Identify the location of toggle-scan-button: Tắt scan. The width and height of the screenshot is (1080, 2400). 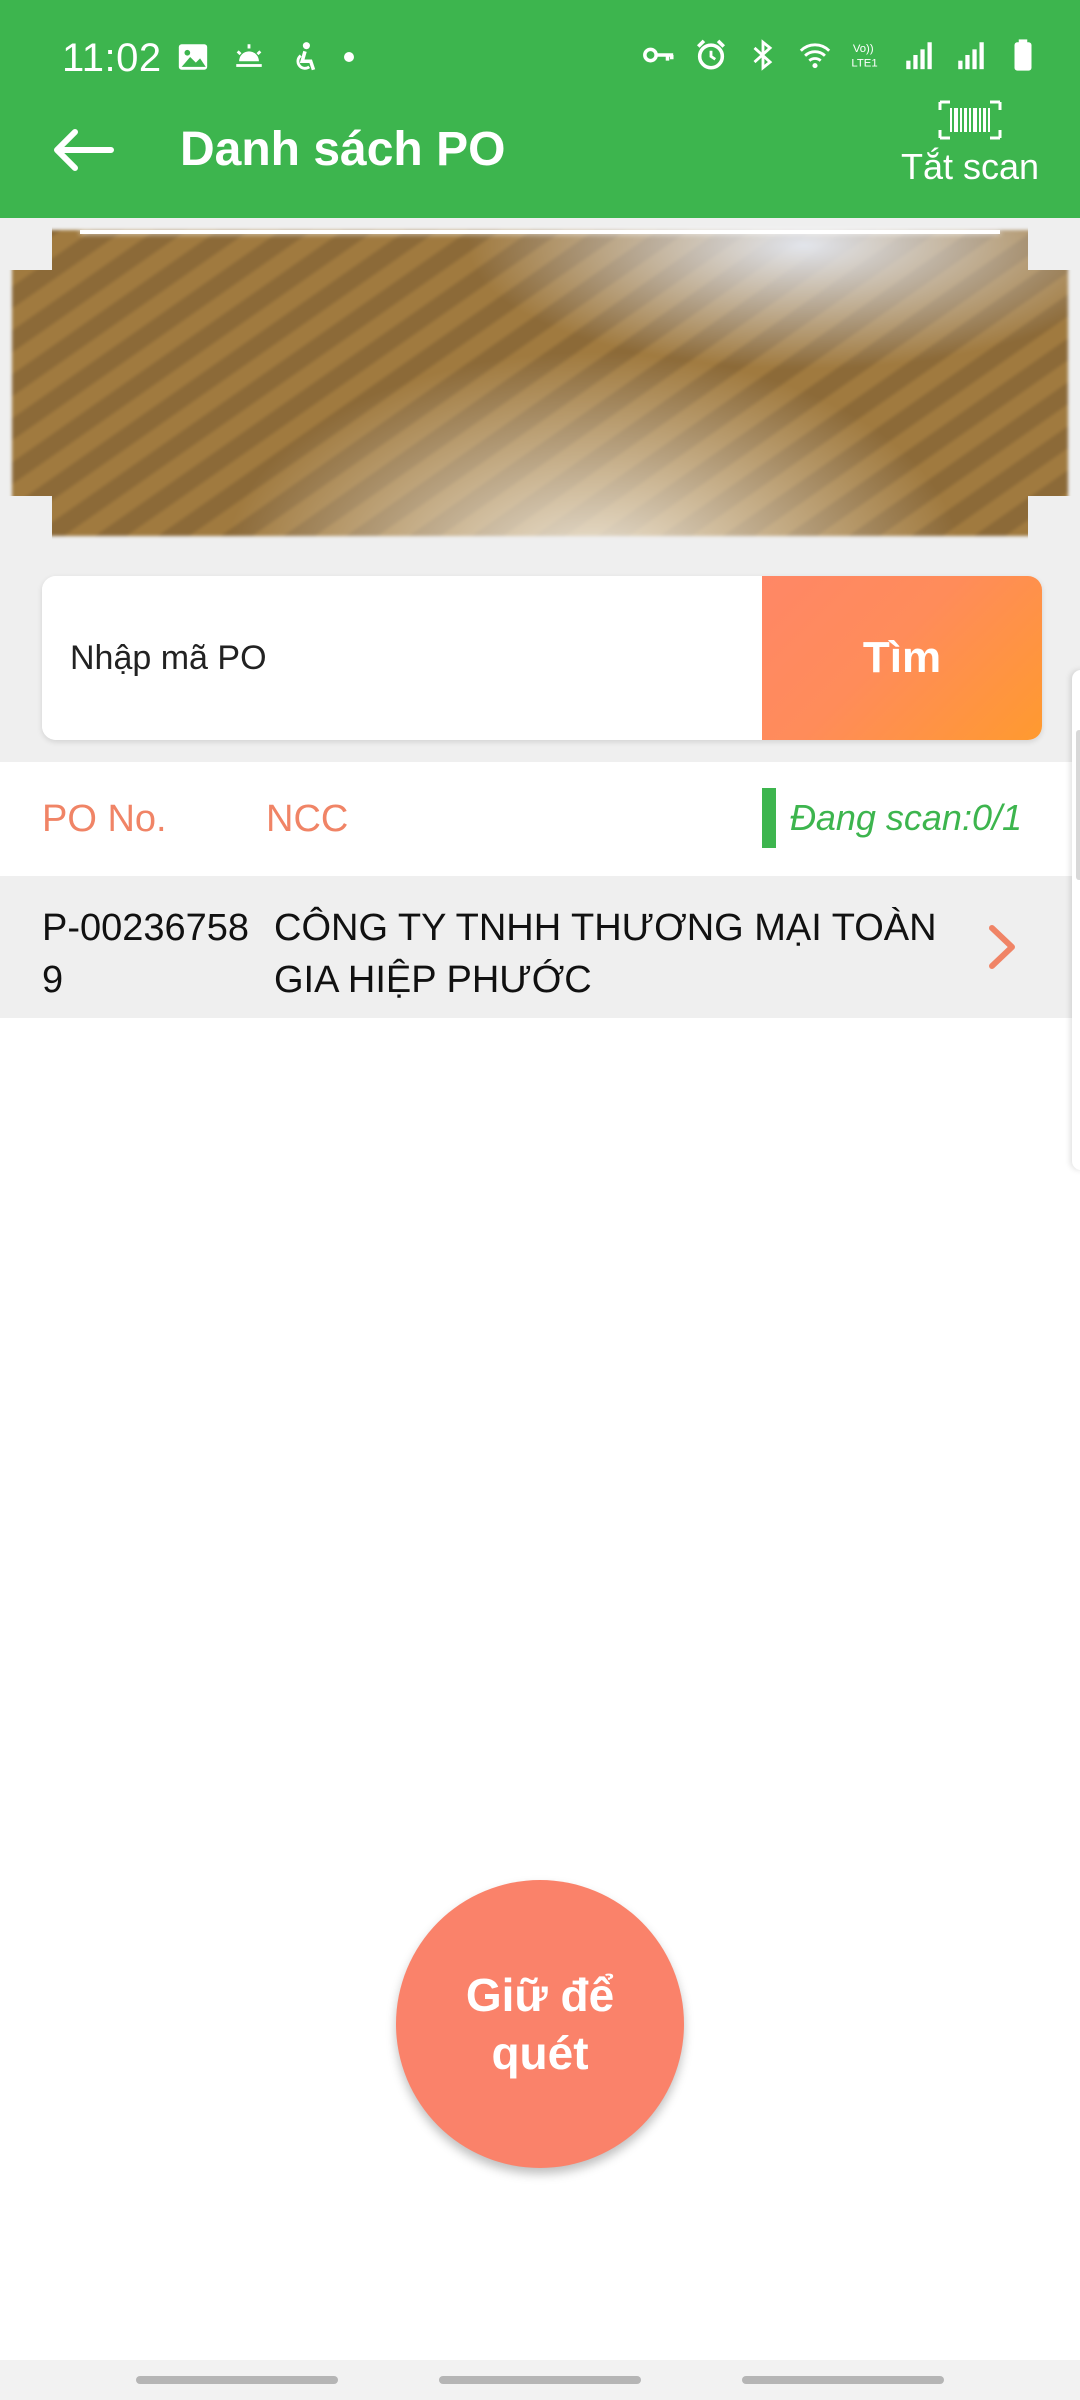
(970, 144).